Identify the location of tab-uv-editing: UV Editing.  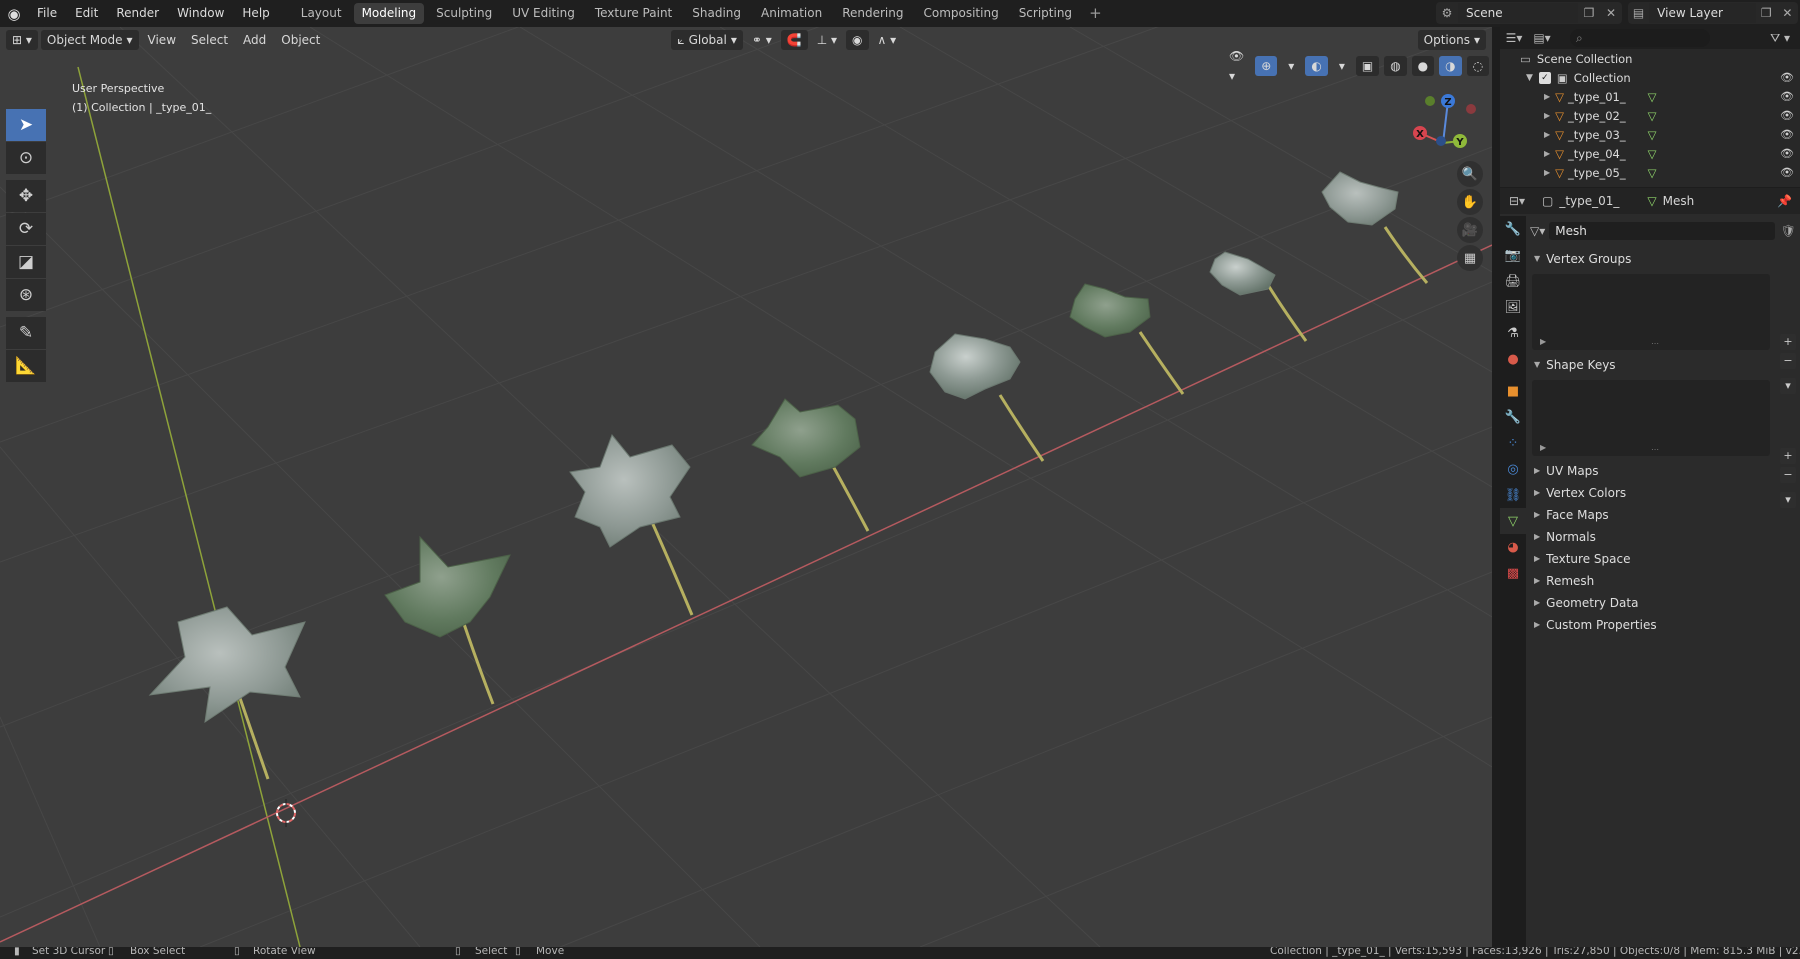
(543, 13).